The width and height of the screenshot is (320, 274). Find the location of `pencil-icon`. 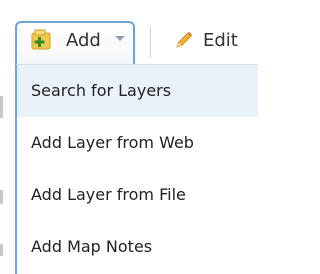

pencil-icon is located at coordinates (184, 40).